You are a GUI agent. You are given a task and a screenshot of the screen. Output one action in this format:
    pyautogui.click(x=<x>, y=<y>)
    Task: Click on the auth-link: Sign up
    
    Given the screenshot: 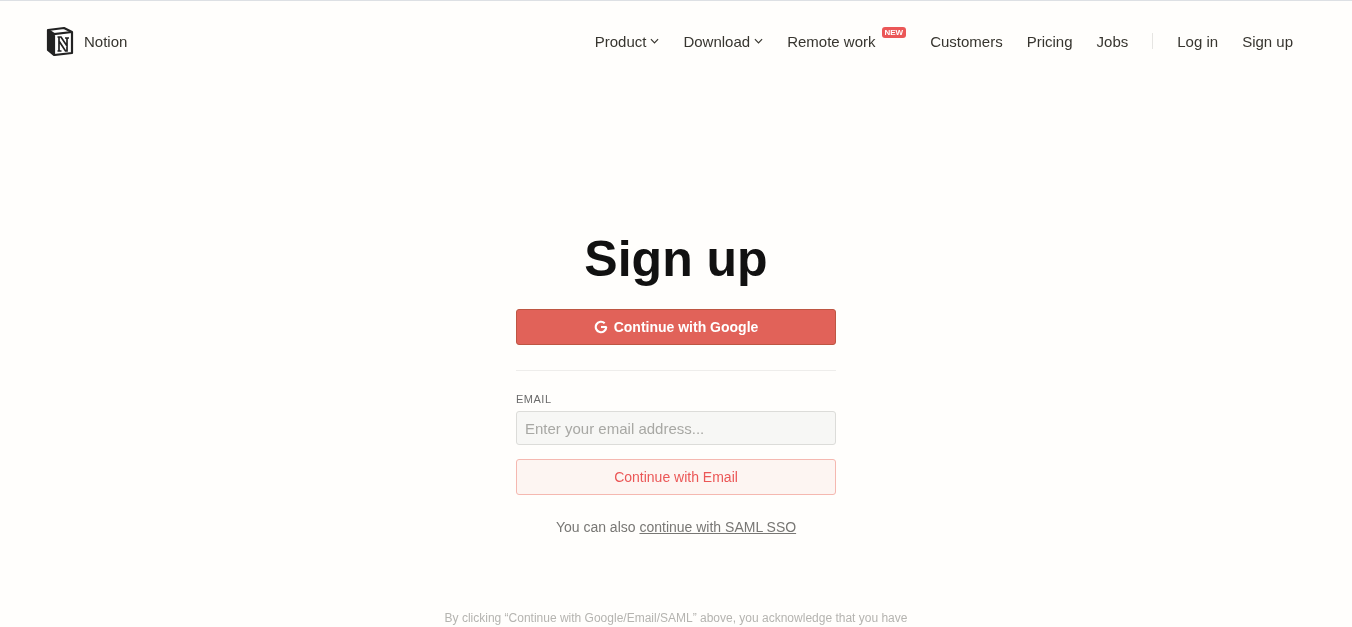 What is the action you would take?
    pyautogui.click(x=1267, y=41)
    